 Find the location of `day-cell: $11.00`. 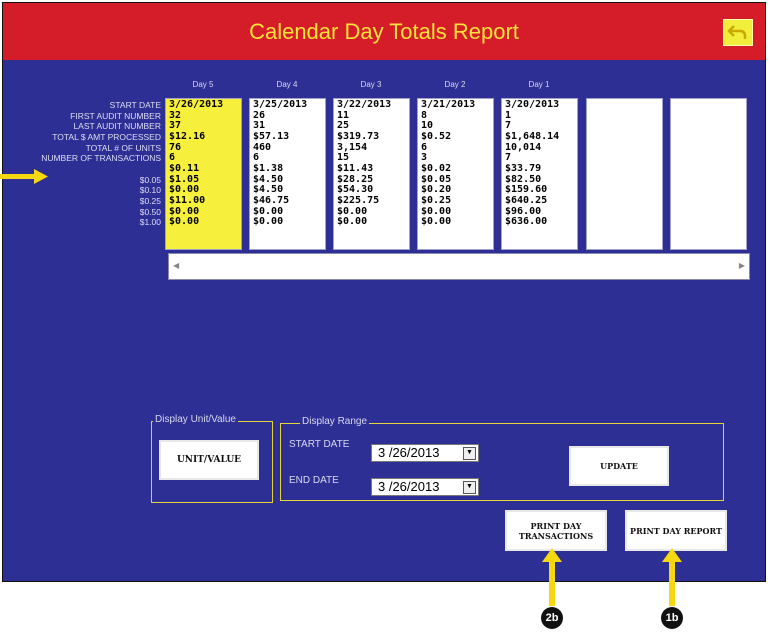

day-cell: $11.00 is located at coordinates (187, 200).